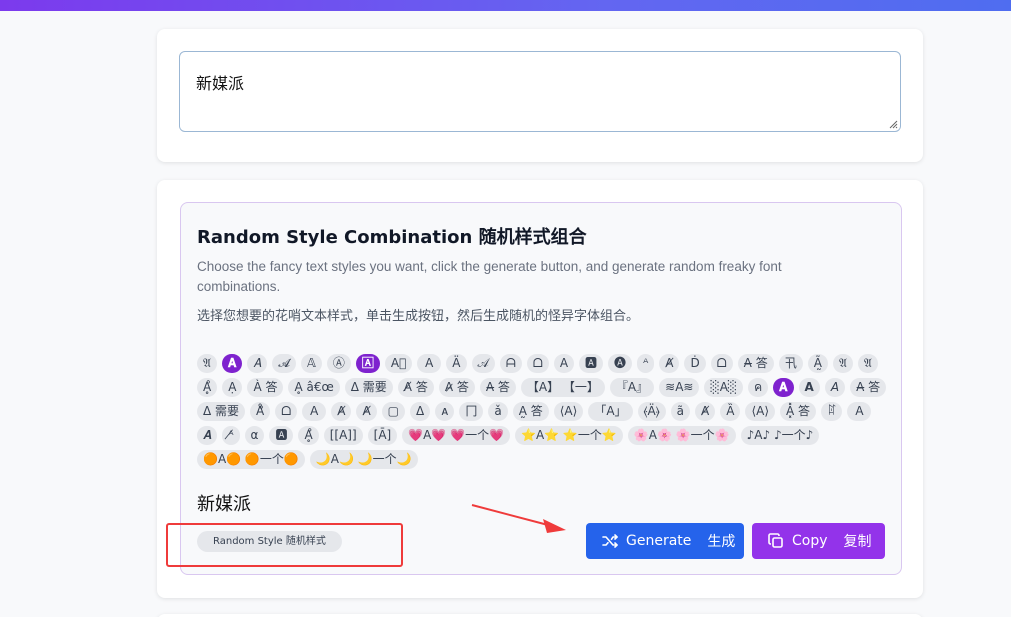 This screenshot has height=617, width=1011. I want to click on annotation-arrow-icon, so click(518, 518).